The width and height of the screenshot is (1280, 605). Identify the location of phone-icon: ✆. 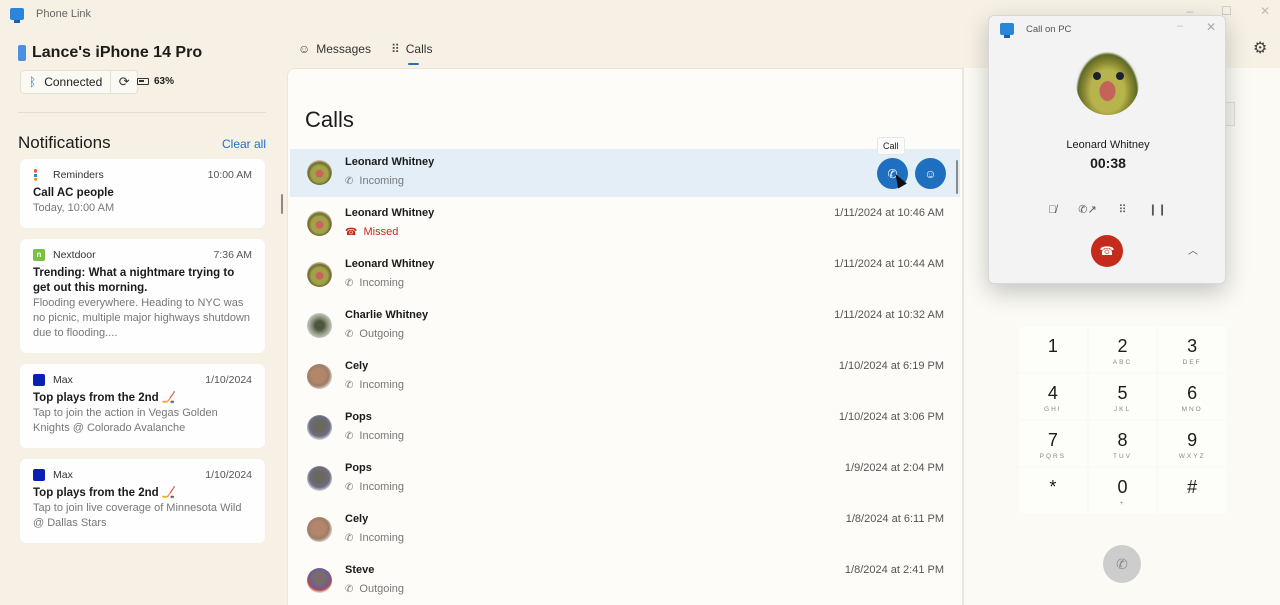
(1122, 563).